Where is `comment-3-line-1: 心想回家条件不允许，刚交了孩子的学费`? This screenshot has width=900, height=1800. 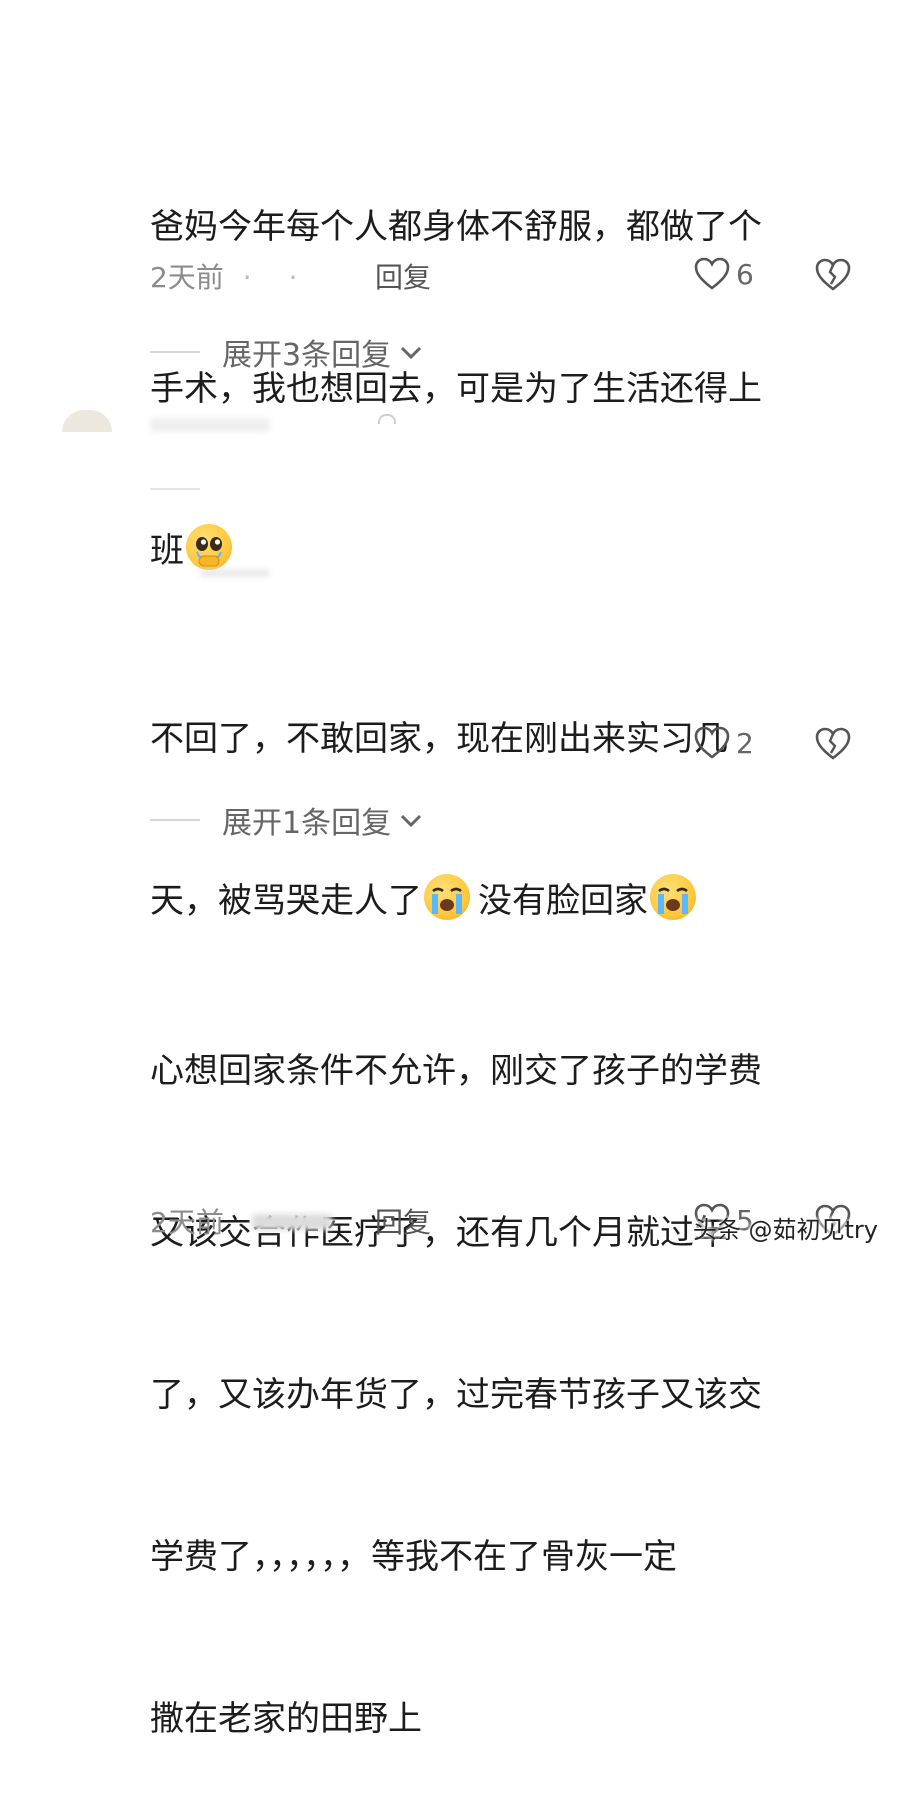 comment-3-line-1: 心想回家条件不允许，刚交了孩子的学费 is located at coordinates (456, 1071).